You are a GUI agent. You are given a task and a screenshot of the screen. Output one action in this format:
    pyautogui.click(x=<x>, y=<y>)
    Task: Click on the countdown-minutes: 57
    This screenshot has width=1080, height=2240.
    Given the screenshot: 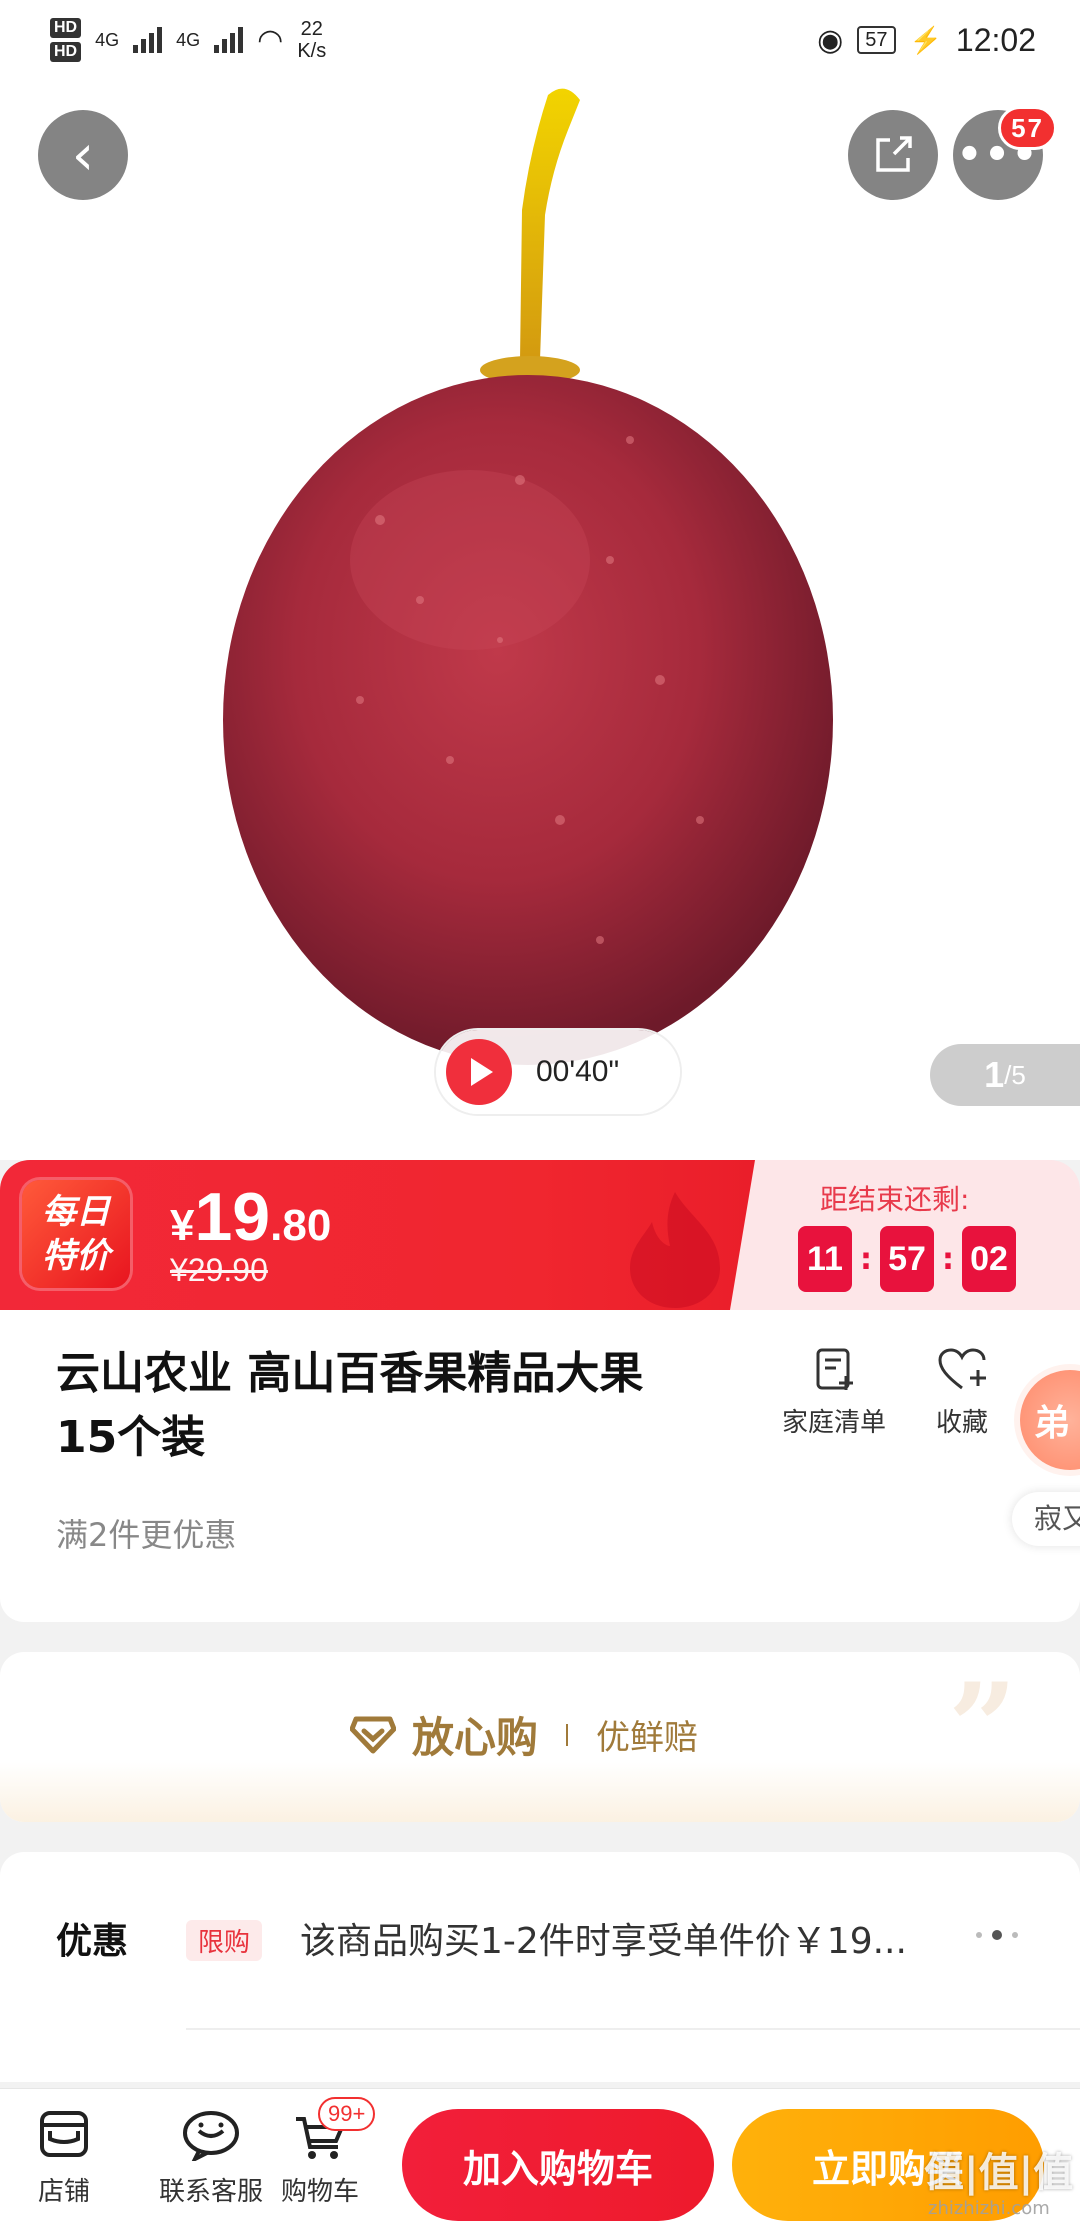 What is the action you would take?
    pyautogui.click(x=907, y=1259)
    